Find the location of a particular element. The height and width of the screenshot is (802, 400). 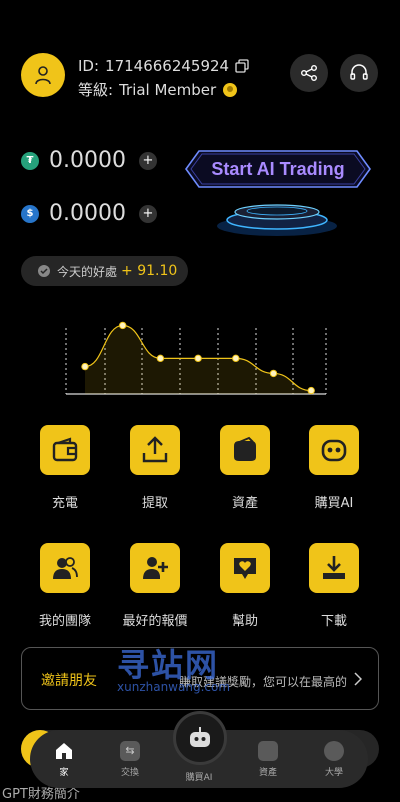

download-icon is located at coordinates (334, 567).